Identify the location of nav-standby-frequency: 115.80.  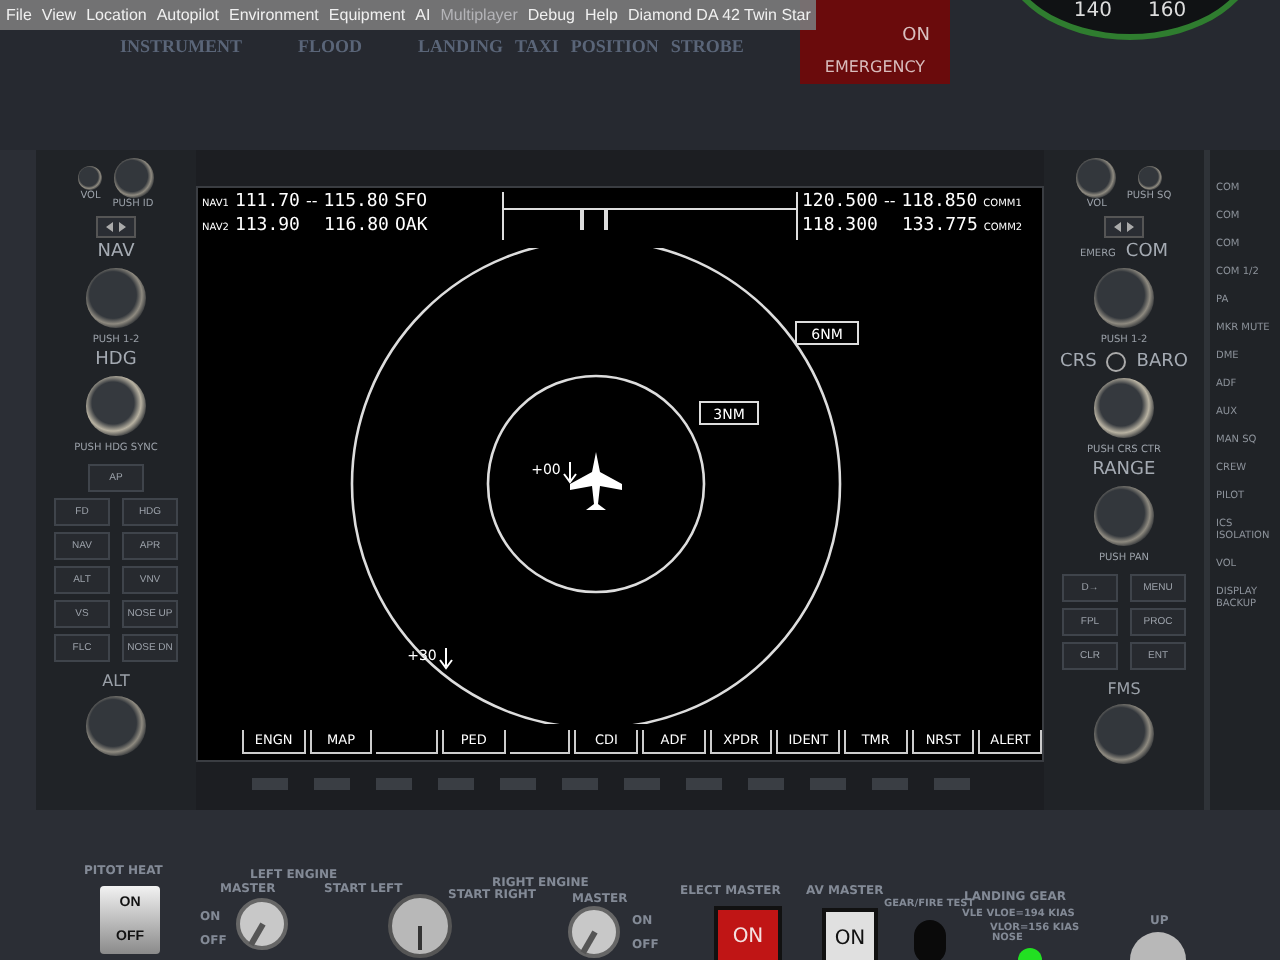
(356, 202).